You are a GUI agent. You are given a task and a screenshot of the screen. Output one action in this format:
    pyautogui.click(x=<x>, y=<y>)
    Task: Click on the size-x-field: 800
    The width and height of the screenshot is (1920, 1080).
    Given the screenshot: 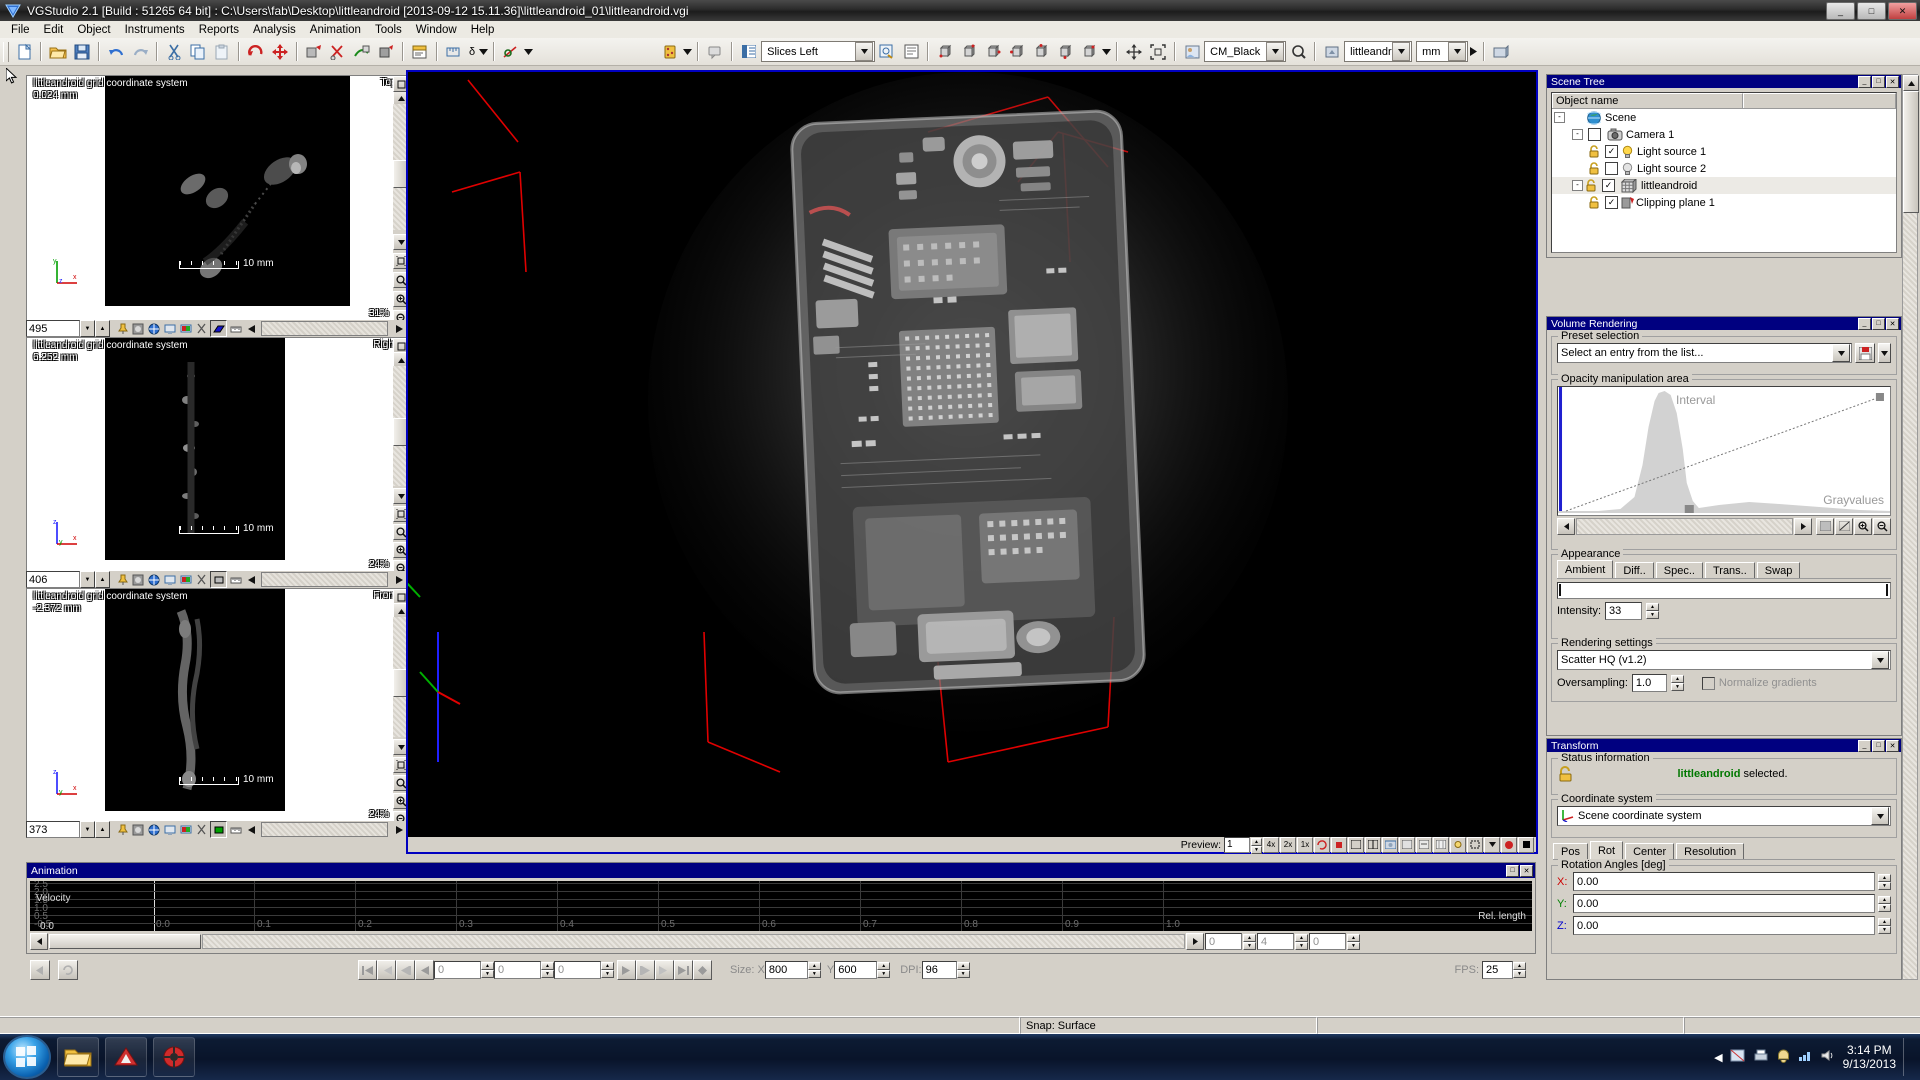 What is the action you would take?
    pyautogui.click(x=786, y=970)
    